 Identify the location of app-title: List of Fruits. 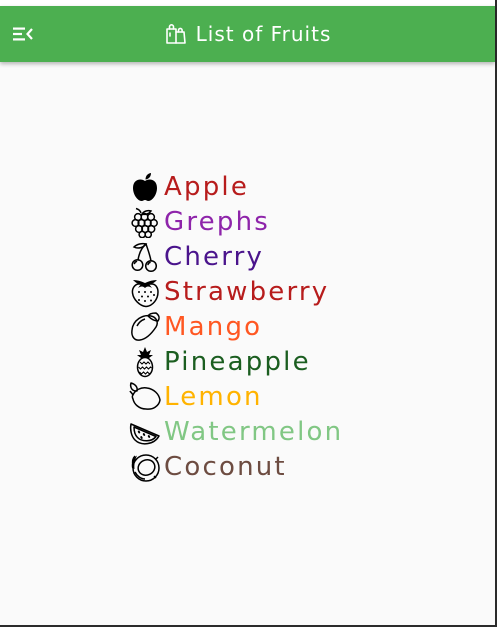
(248, 34).